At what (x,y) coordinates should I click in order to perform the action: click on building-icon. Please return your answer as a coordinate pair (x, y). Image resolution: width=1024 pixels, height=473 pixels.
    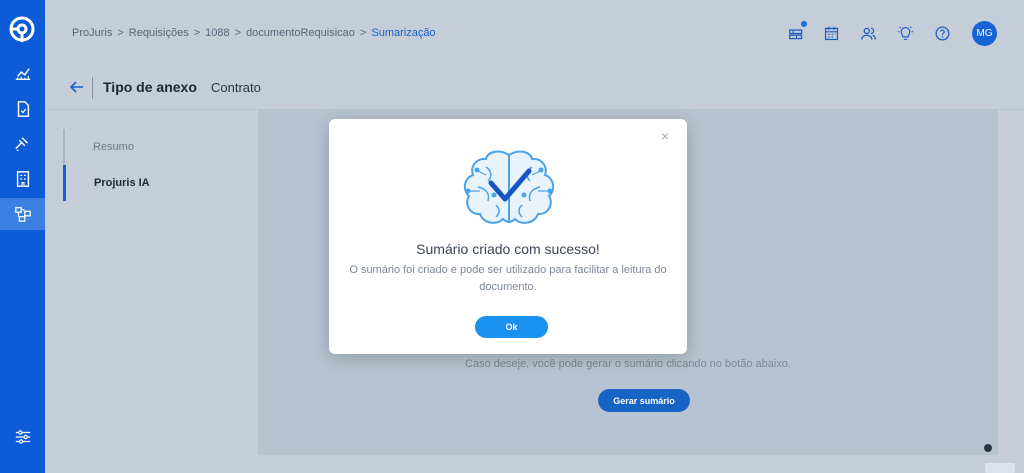
    Looking at the image, I should click on (22, 179).